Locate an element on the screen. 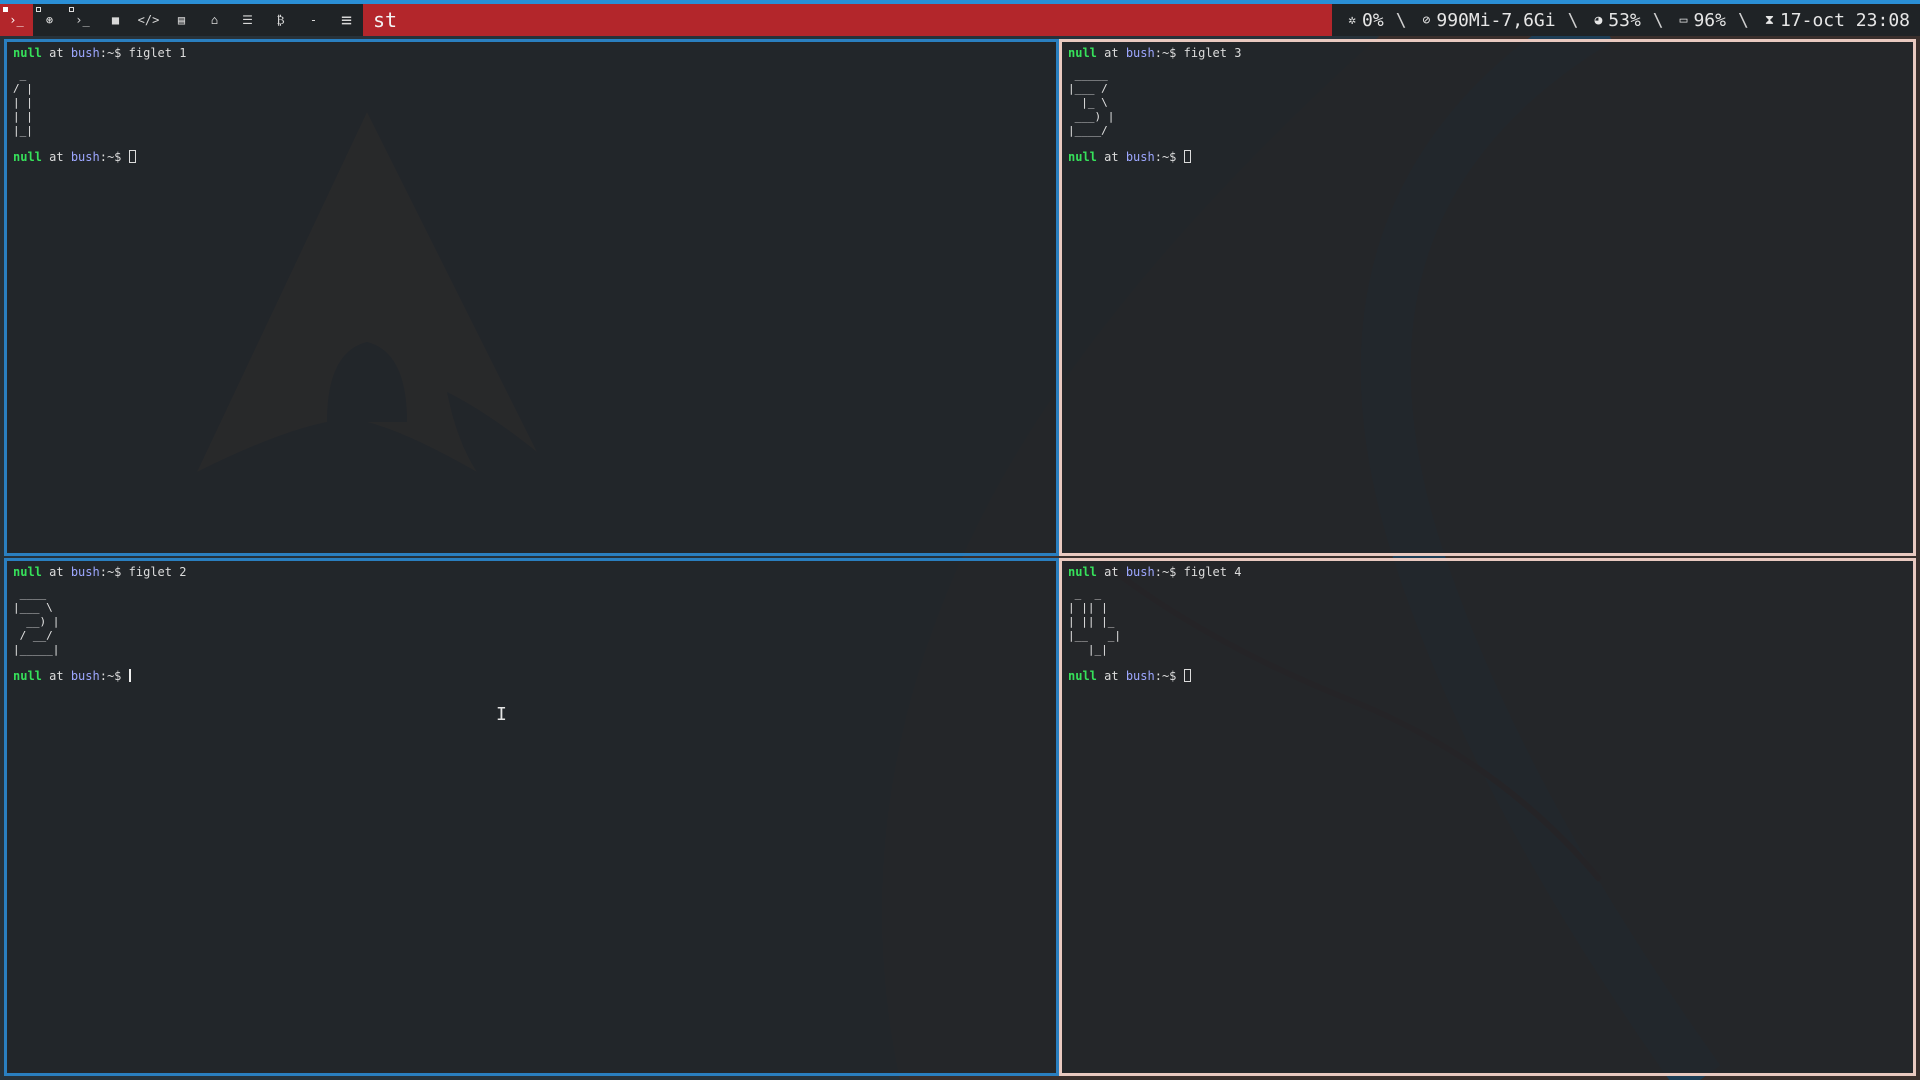 The image size is (1920, 1080). tag-8-database: ☰ is located at coordinates (247, 20).